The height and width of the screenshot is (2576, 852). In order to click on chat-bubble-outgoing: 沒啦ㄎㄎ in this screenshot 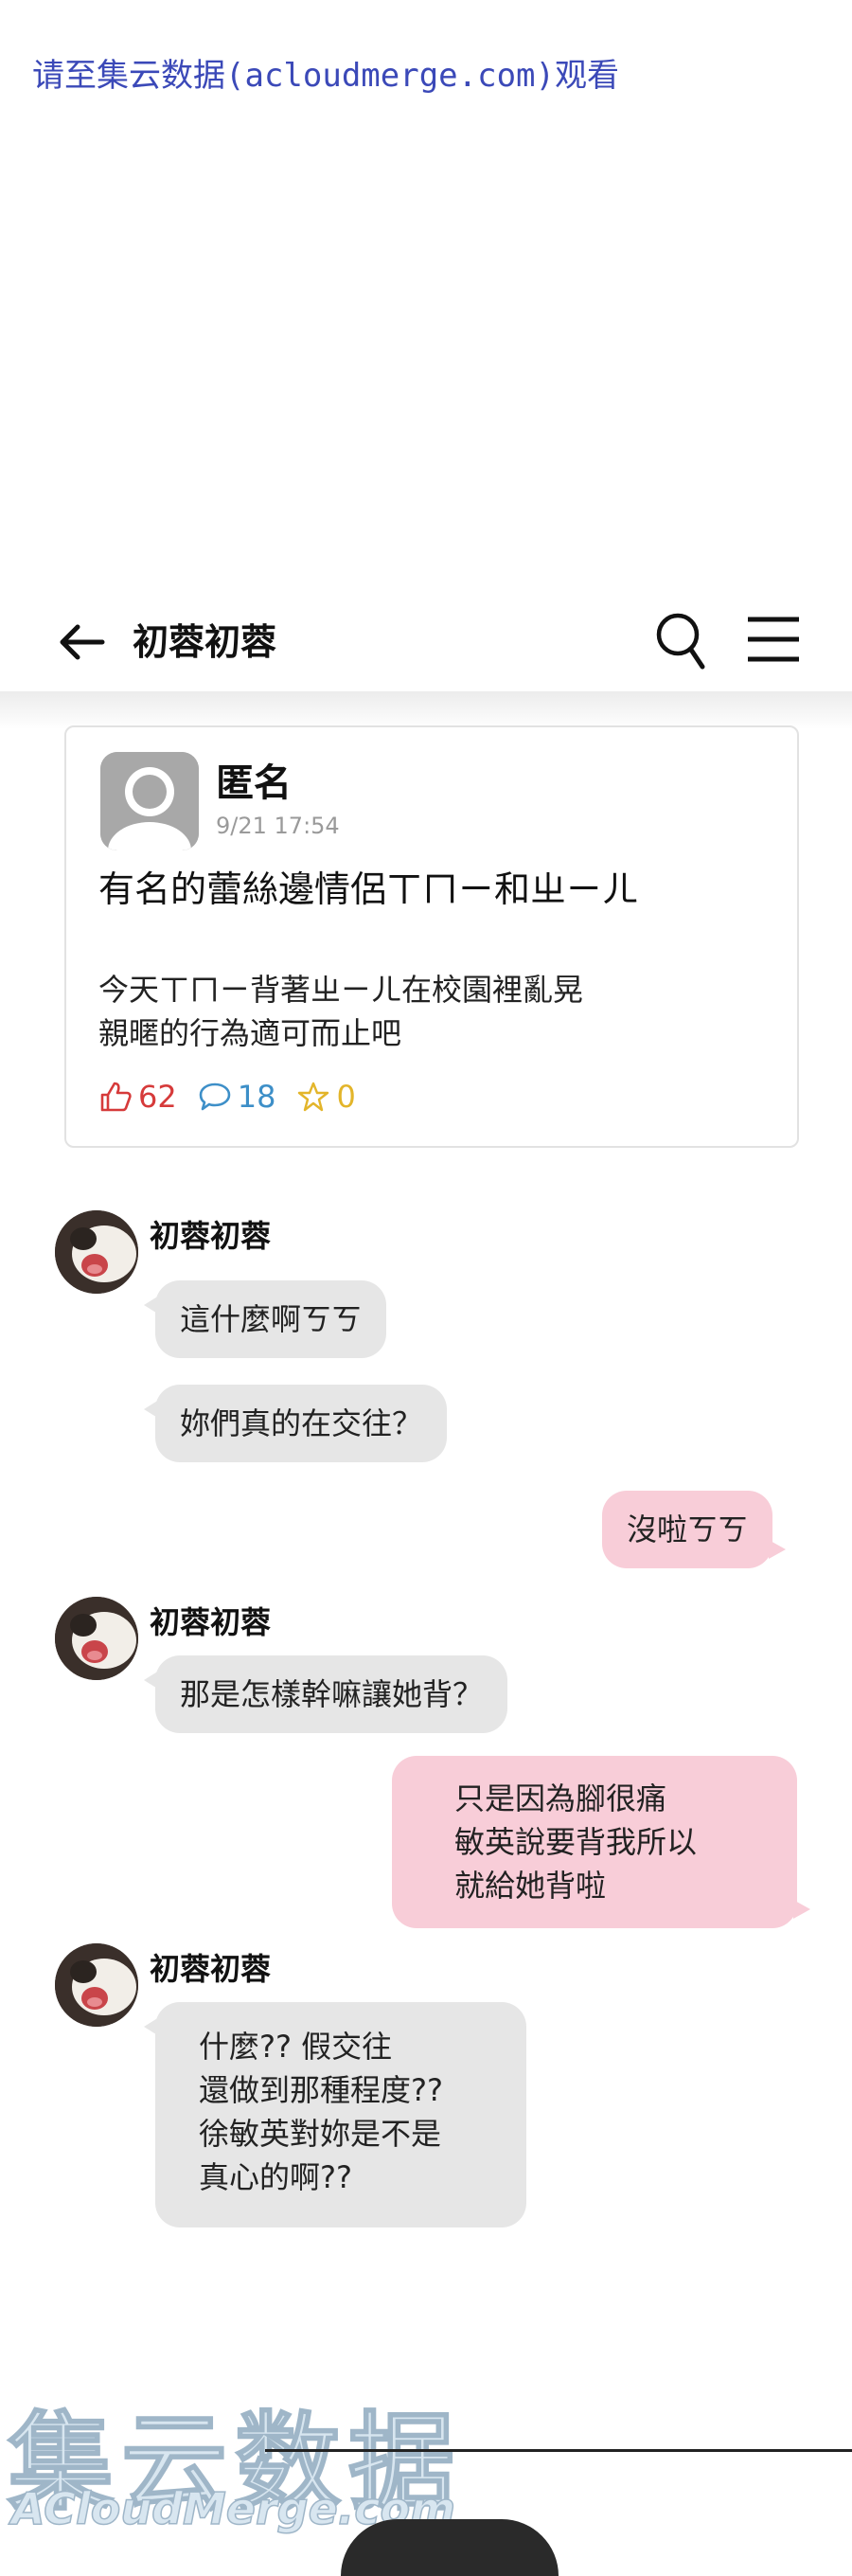, I will do `click(694, 1529)`.